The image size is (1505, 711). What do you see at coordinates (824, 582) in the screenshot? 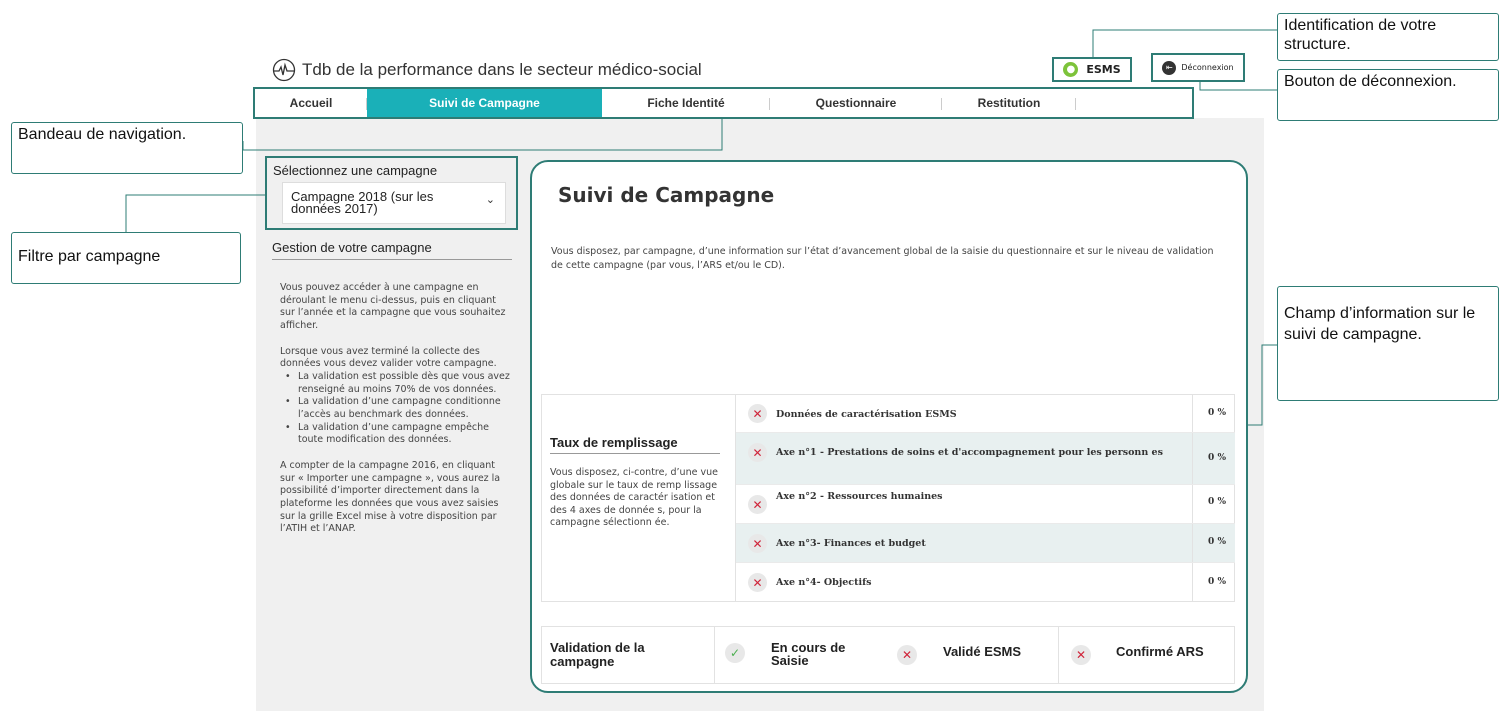
I see `fill-rate-label: Axe n°4- Objectifs` at bounding box center [824, 582].